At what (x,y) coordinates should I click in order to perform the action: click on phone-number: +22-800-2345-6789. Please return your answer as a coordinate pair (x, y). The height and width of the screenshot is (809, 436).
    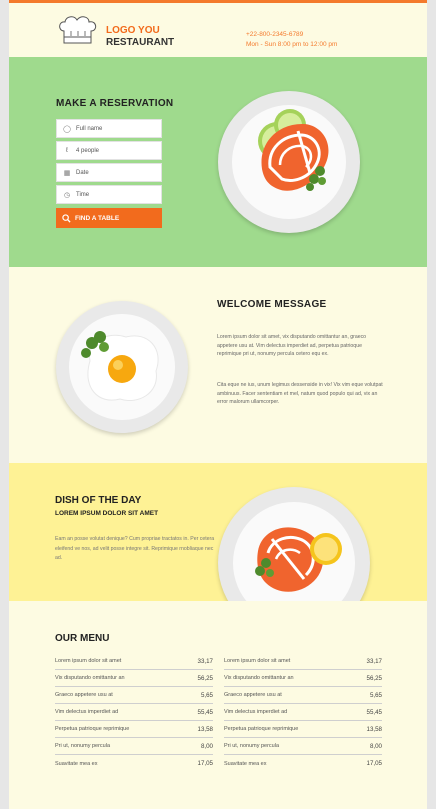
    Looking at the image, I should click on (275, 34).